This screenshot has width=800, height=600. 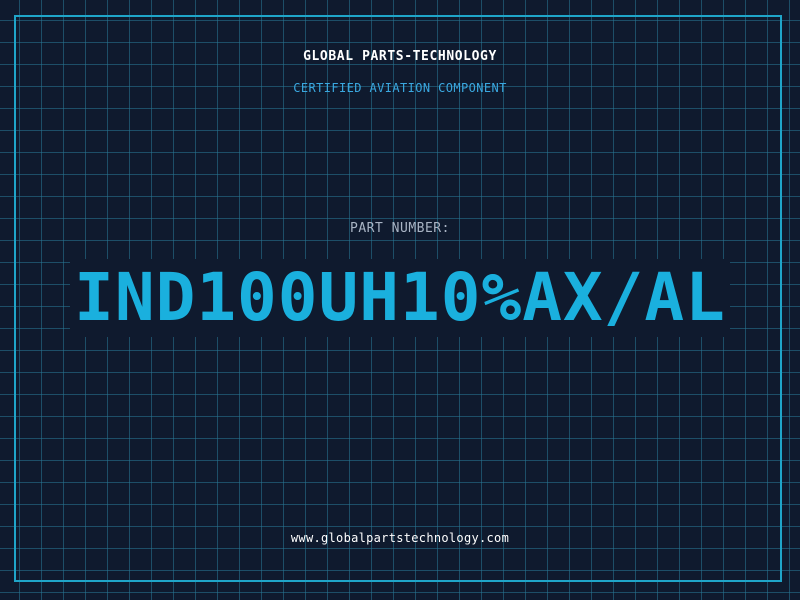 I want to click on part-number-label: PART NUMBER:, so click(x=400, y=228).